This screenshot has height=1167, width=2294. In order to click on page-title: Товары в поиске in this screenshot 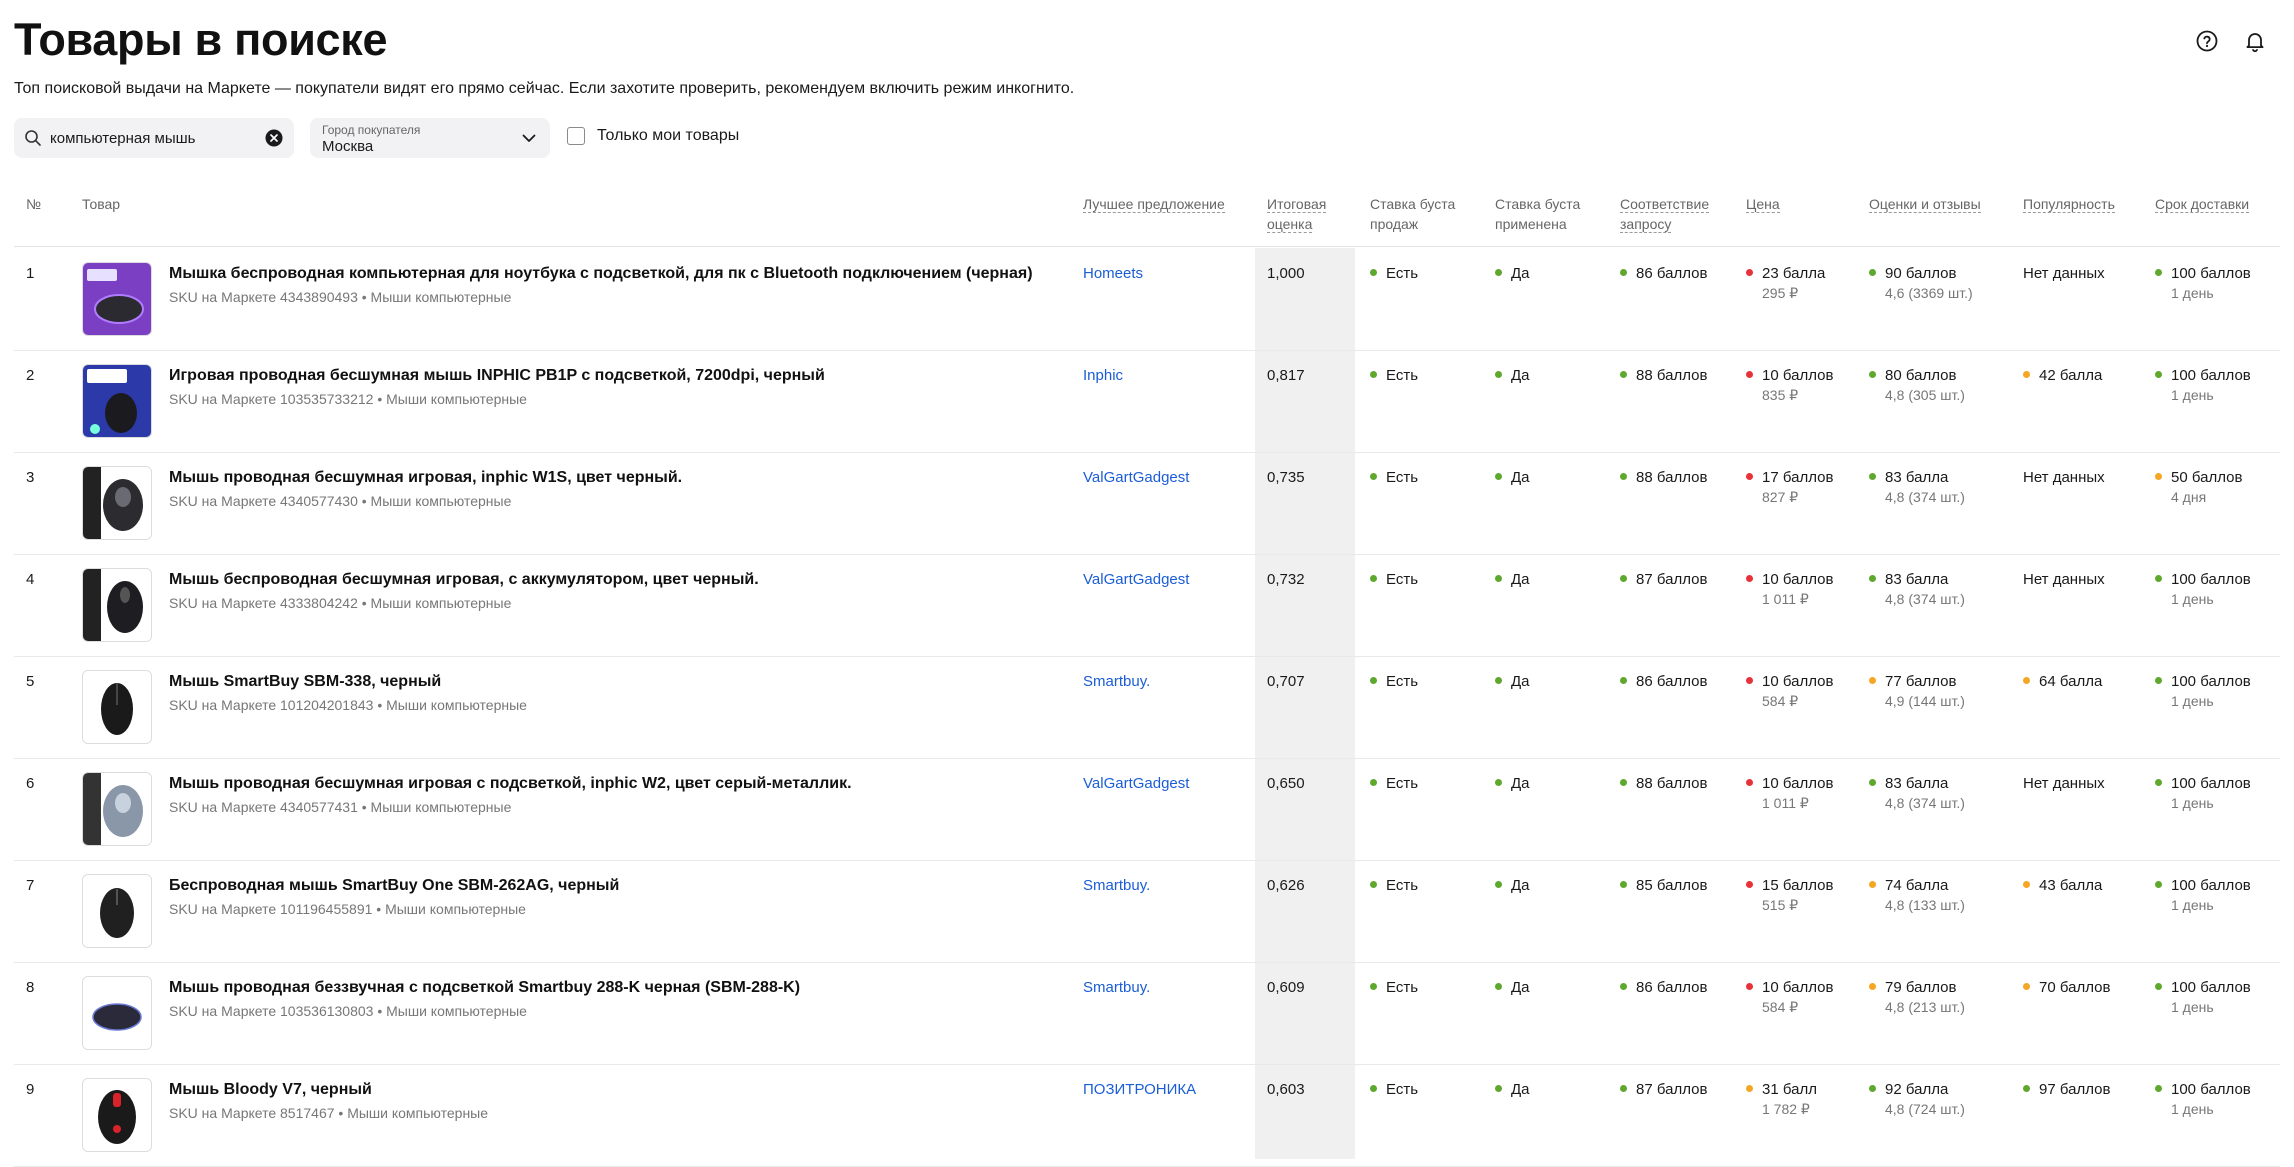, I will do `click(201, 39)`.